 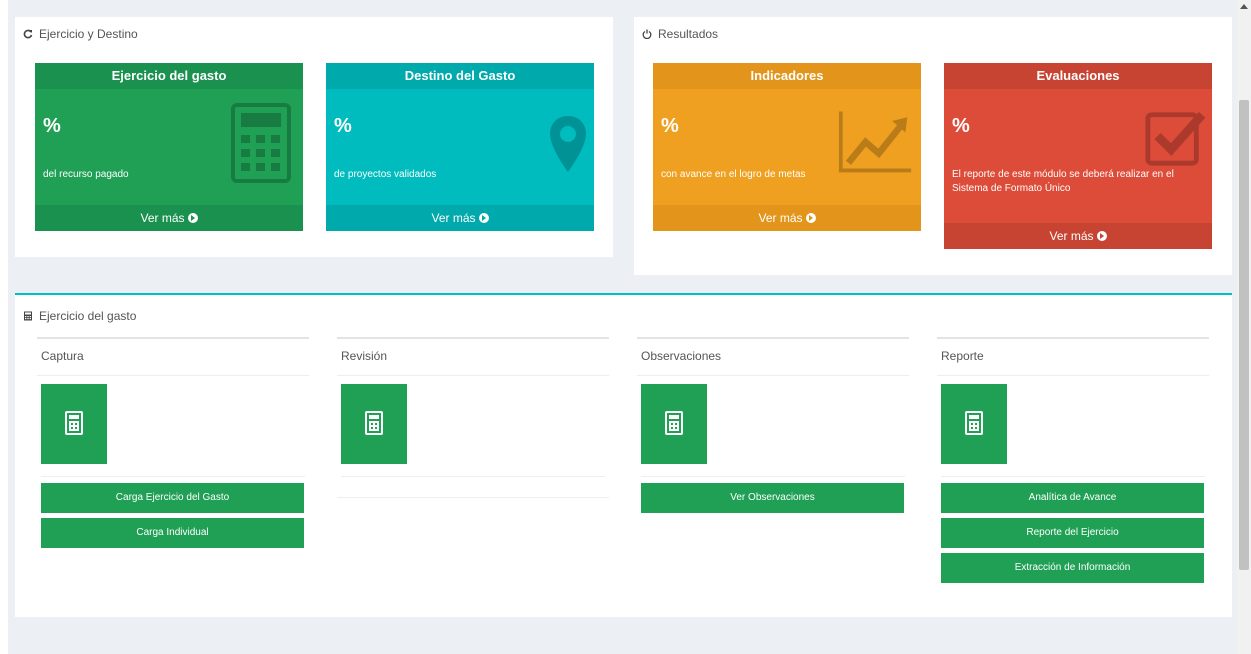 What do you see at coordinates (1072, 568) in the screenshot?
I see `extraccion-informacion-button: Extracción de Información` at bounding box center [1072, 568].